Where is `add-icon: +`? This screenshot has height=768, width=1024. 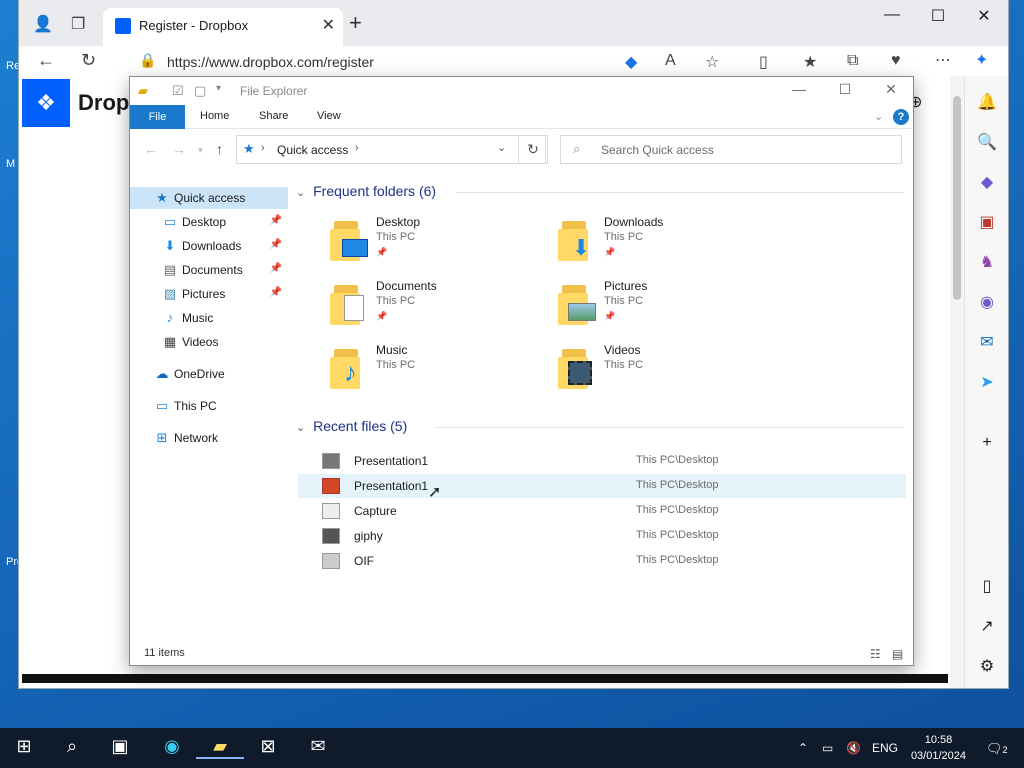 add-icon: + is located at coordinates (987, 443).